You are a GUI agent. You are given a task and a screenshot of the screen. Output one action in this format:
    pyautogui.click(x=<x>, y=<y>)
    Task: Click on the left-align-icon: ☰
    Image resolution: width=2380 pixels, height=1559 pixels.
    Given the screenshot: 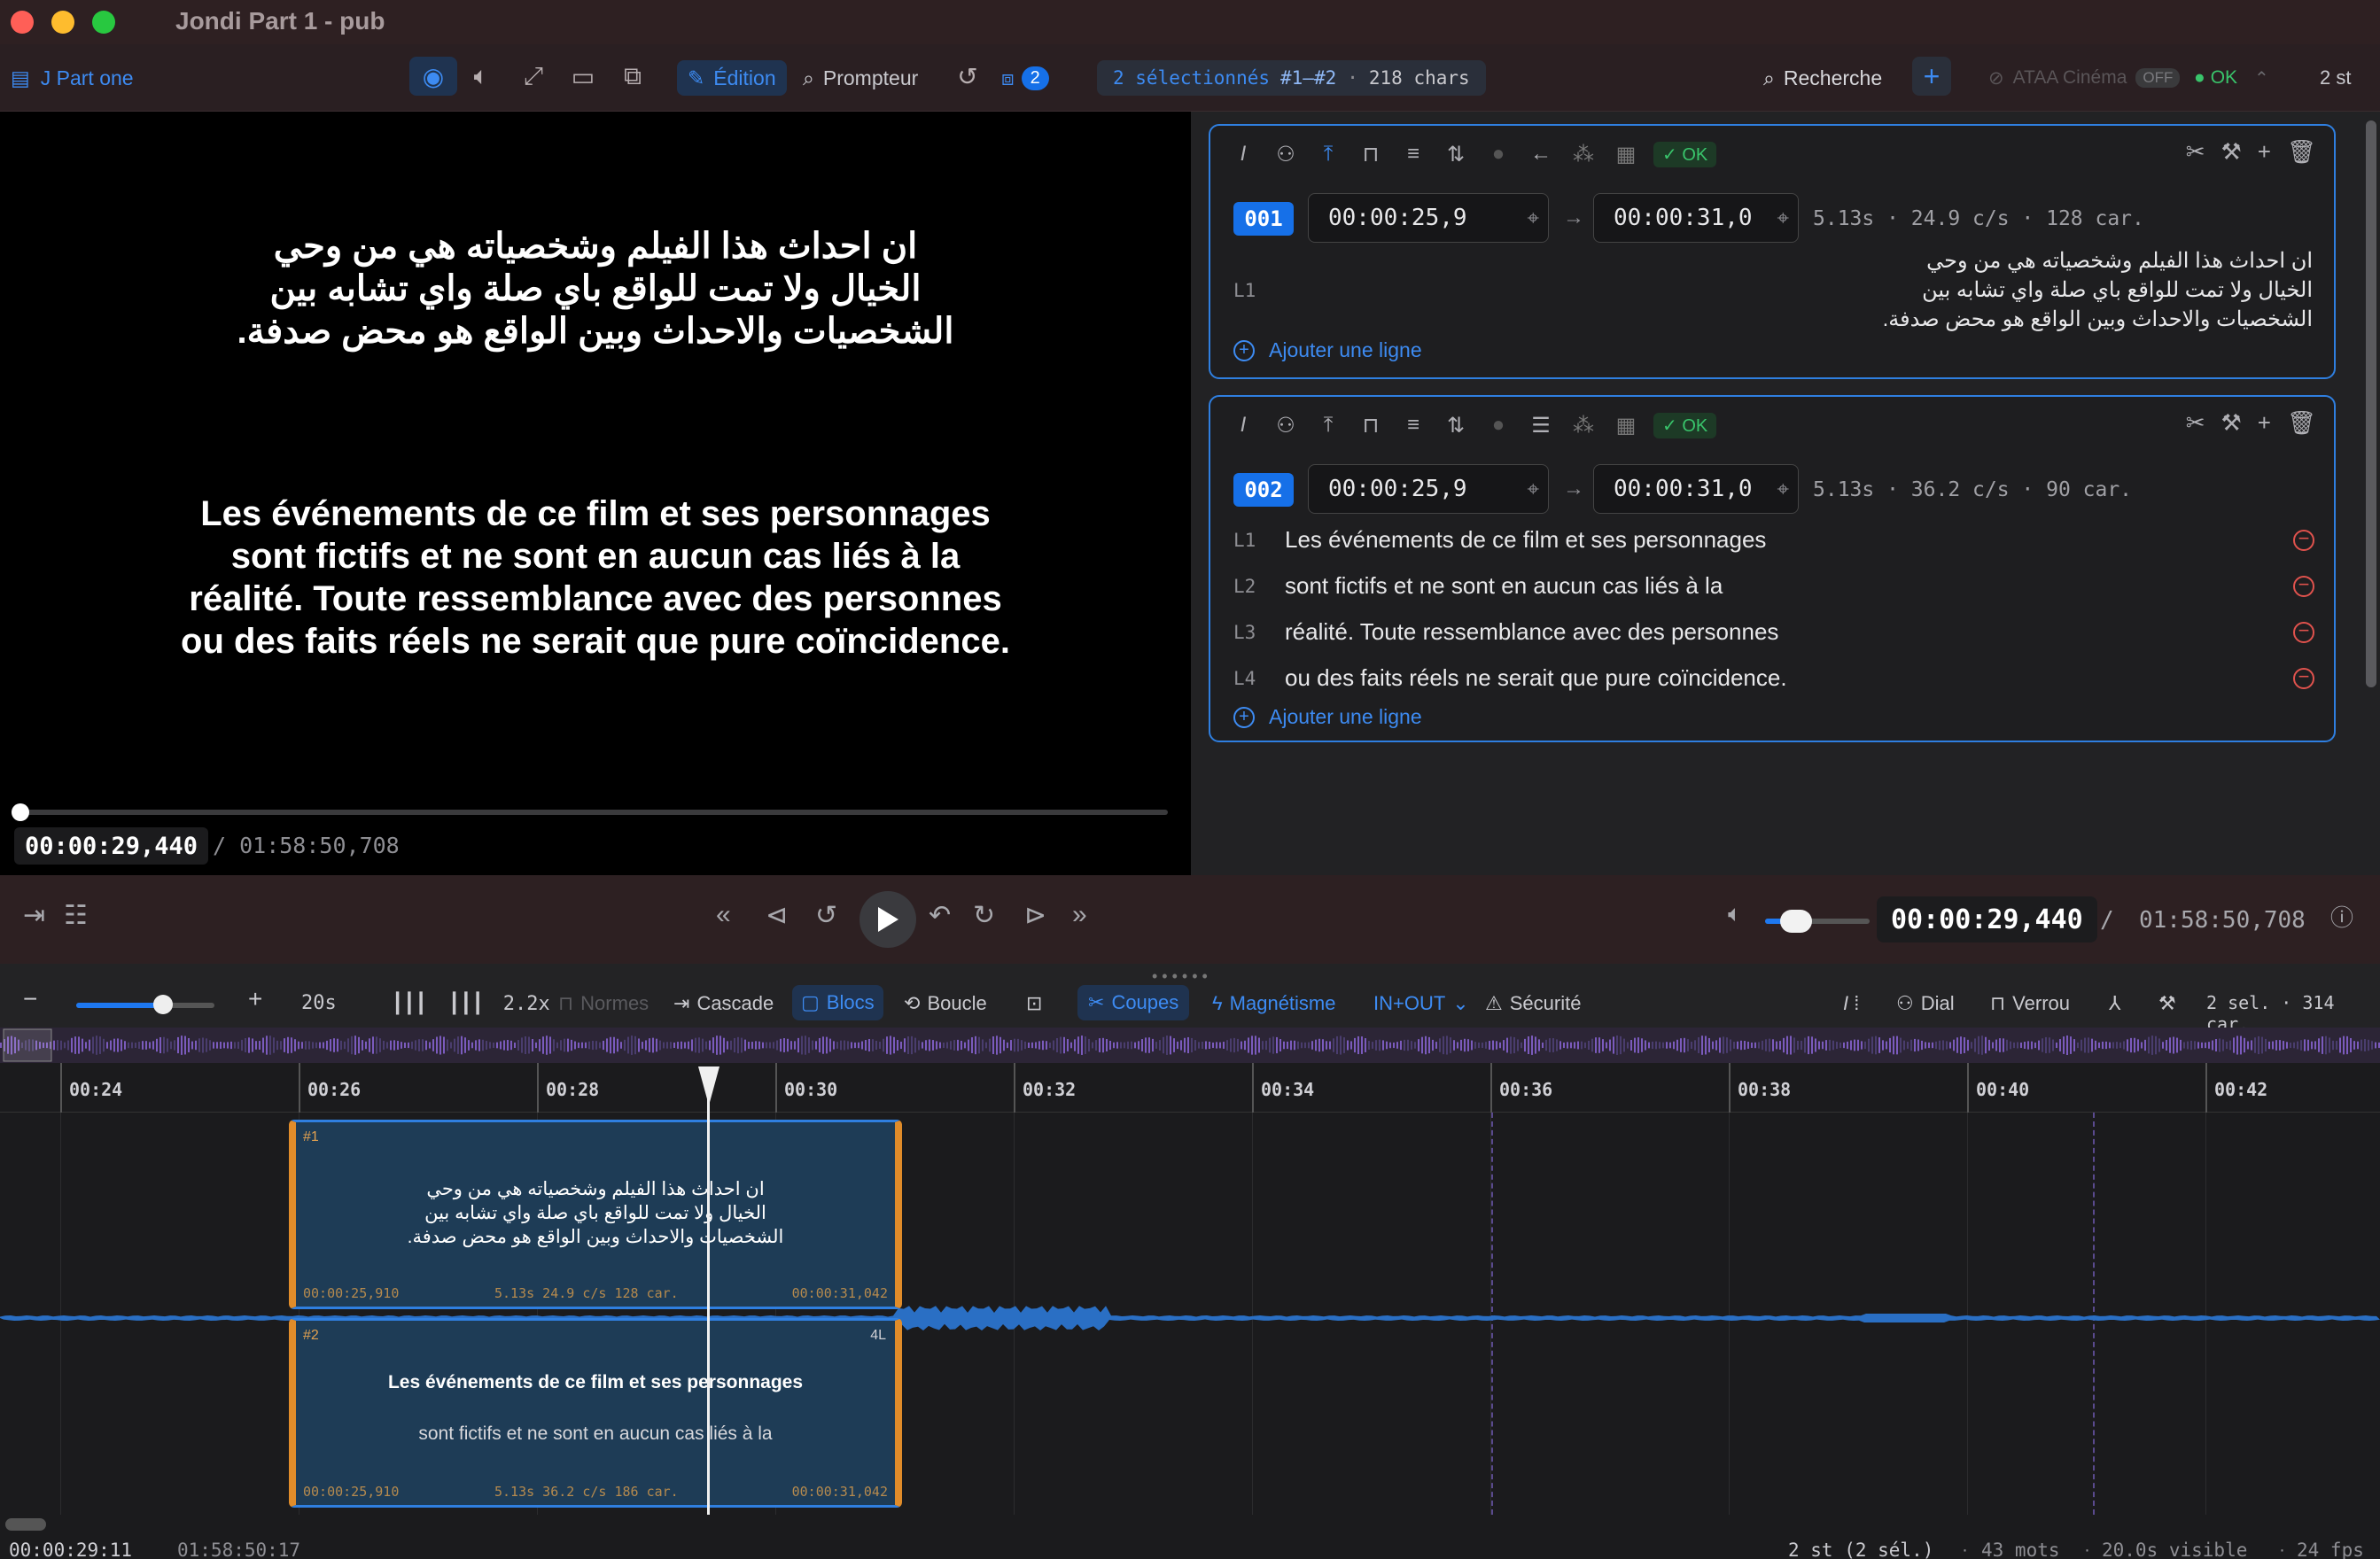 What is the action you would take?
    pyautogui.click(x=1541, y=425)
    